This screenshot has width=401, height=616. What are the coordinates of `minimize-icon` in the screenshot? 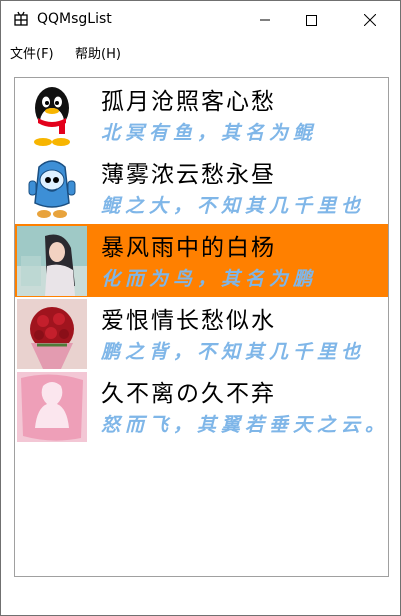 It's located at (265, 20).